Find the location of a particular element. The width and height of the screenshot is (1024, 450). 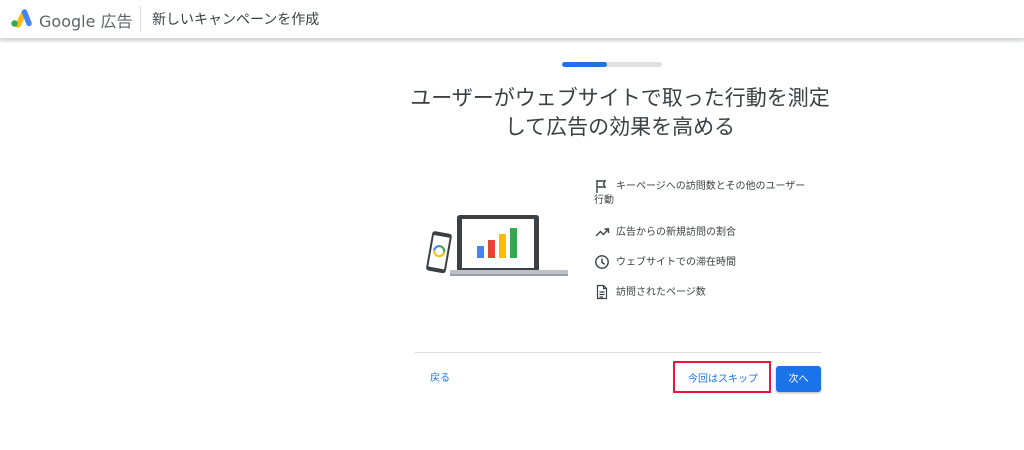

footer-divider is located at coordinates (618, 352).